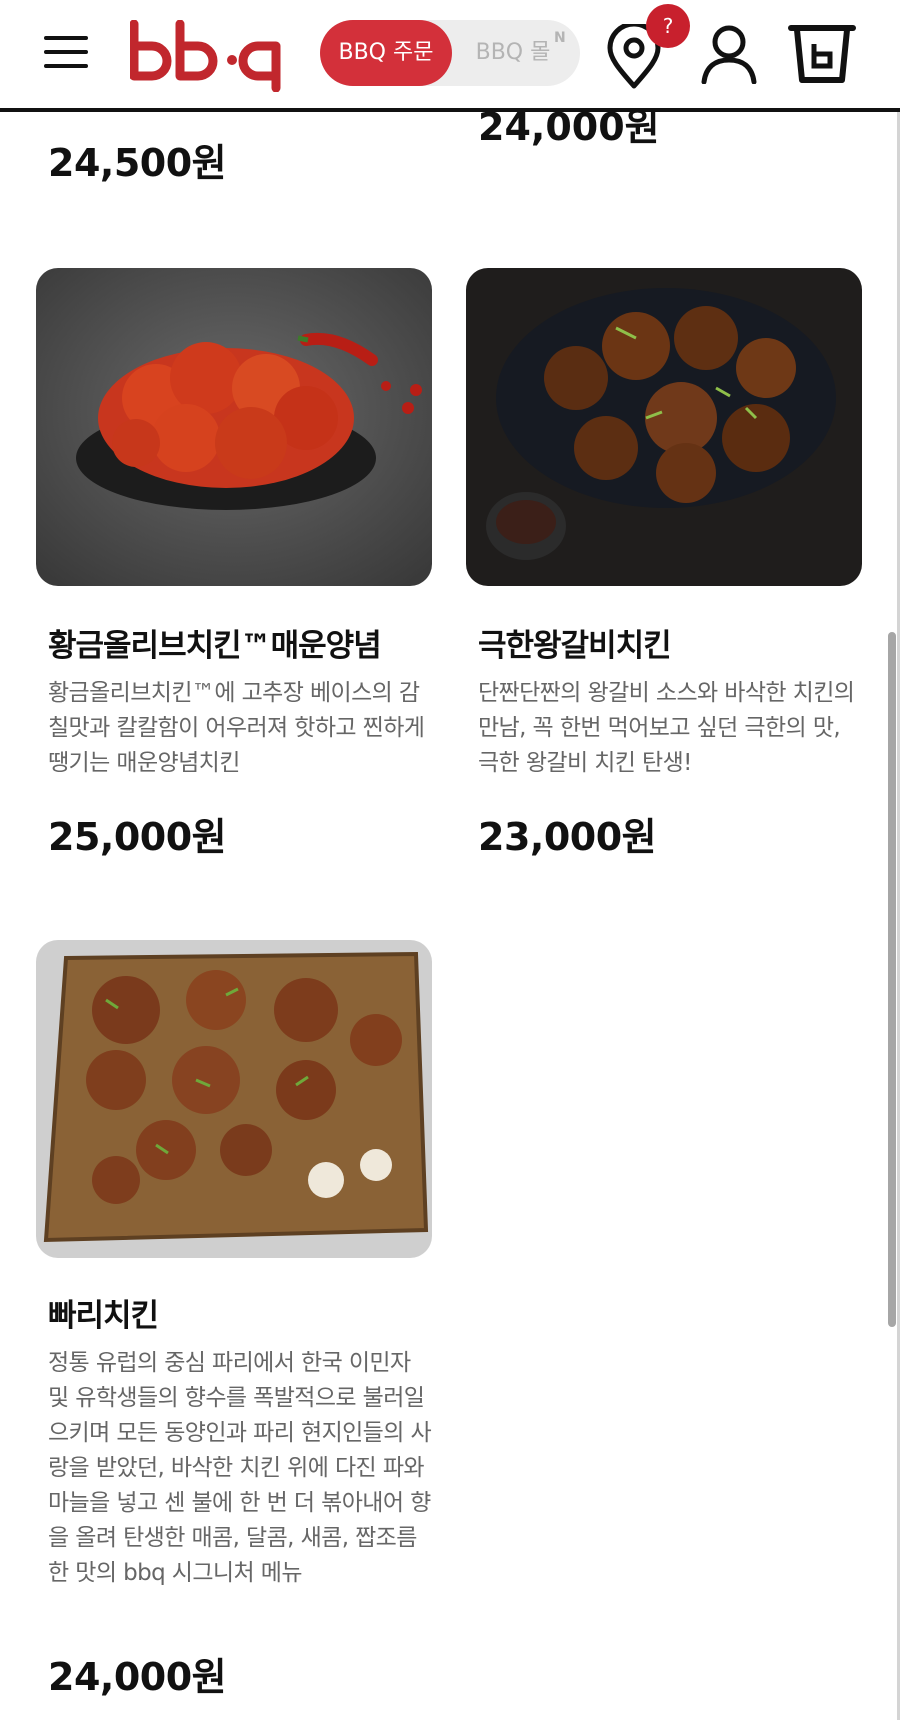 Image resolution: width=900 pixels, height=1720 pixels. Describe the element at coordinates (137, 1677) in the screenshot. I see `product-price: 24,000원` at that location.